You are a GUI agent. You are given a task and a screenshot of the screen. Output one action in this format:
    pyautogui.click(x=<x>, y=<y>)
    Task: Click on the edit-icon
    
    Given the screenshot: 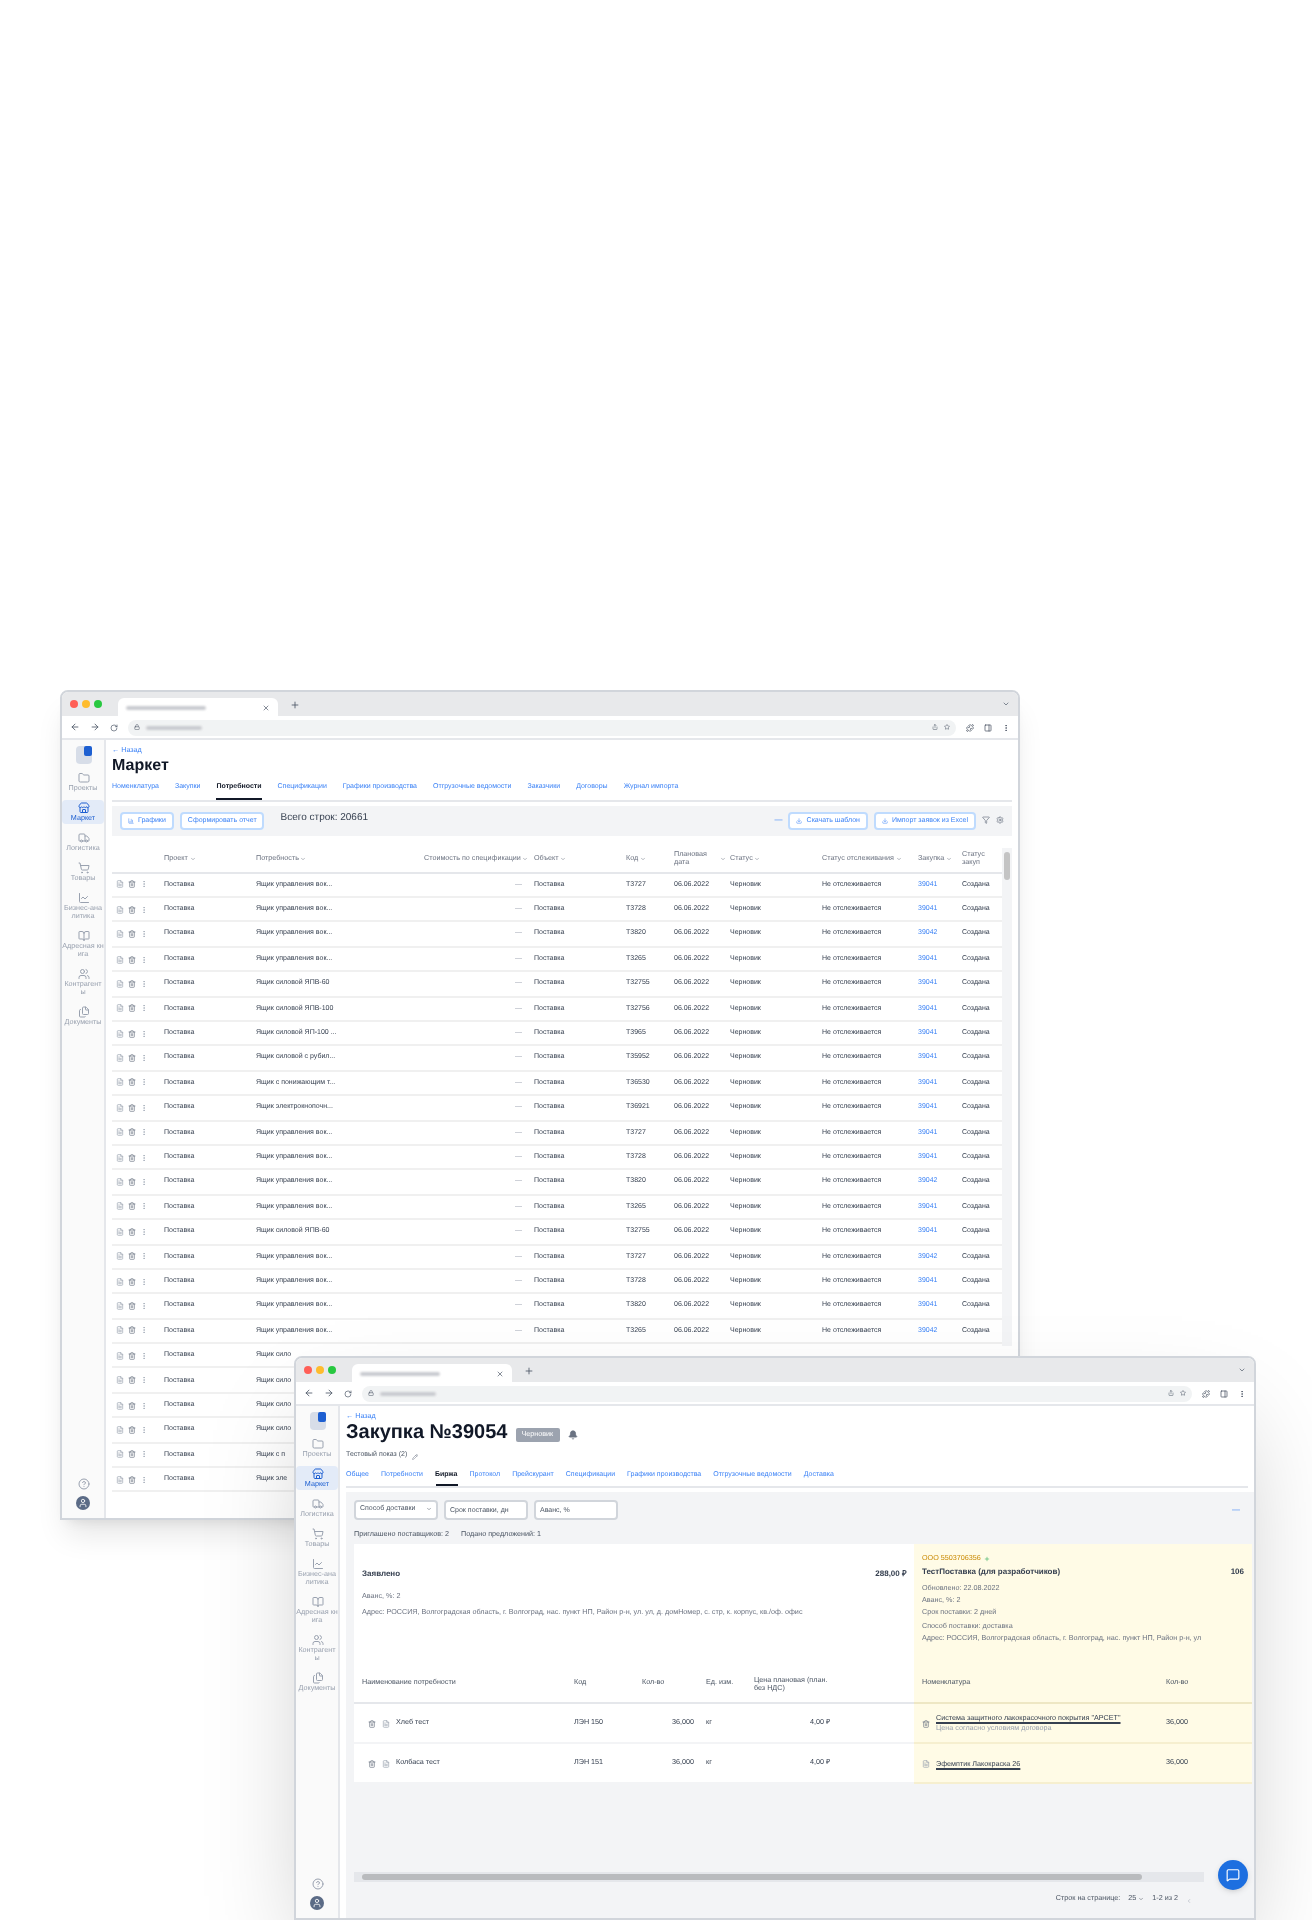 What is the action you would take?
    pyautogui.click(x=414, y=1456)
    